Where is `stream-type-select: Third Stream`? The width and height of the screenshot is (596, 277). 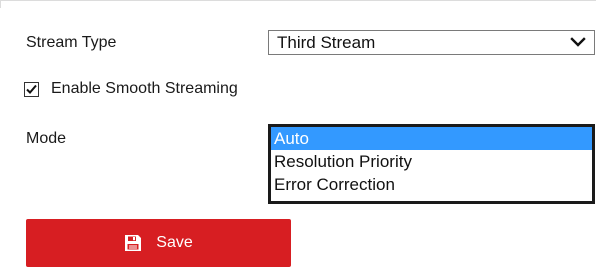
stream-type-select: Third Stream is located at coordinates (431, 42).